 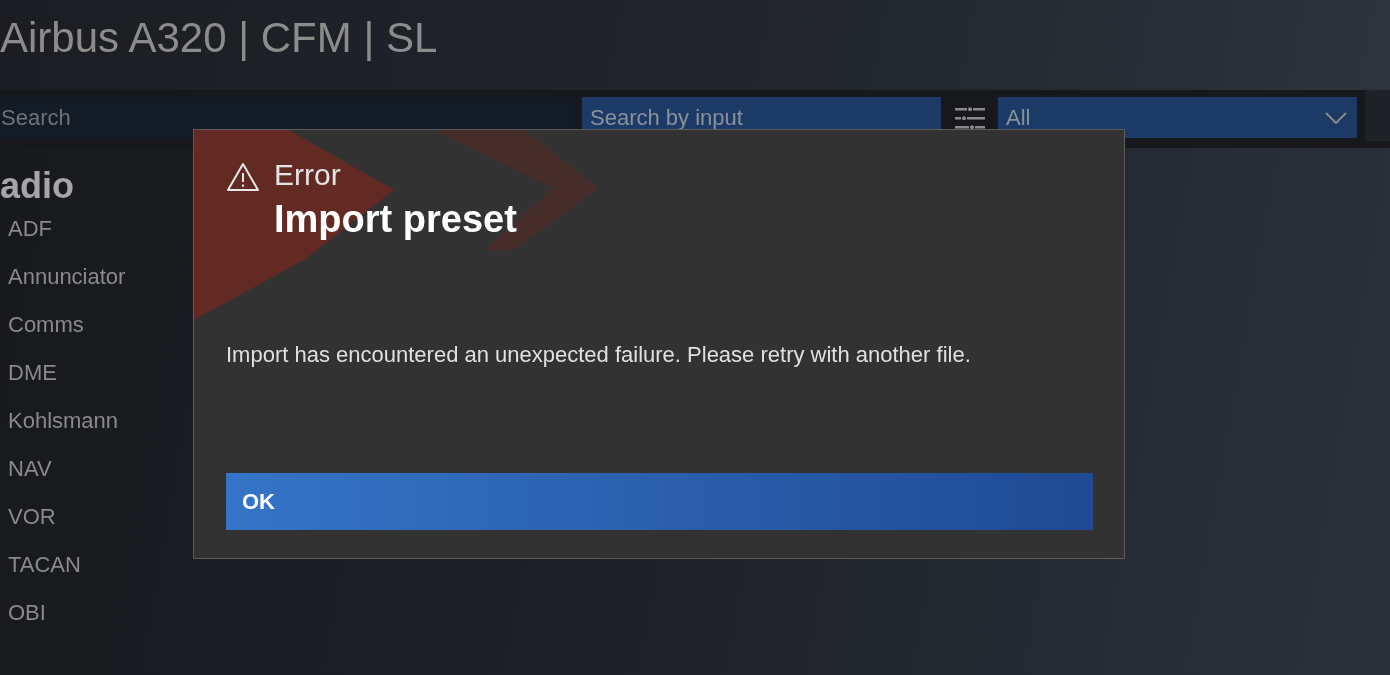 I want to click on sidebar-item: TACAN, so click(x=44, y=576).